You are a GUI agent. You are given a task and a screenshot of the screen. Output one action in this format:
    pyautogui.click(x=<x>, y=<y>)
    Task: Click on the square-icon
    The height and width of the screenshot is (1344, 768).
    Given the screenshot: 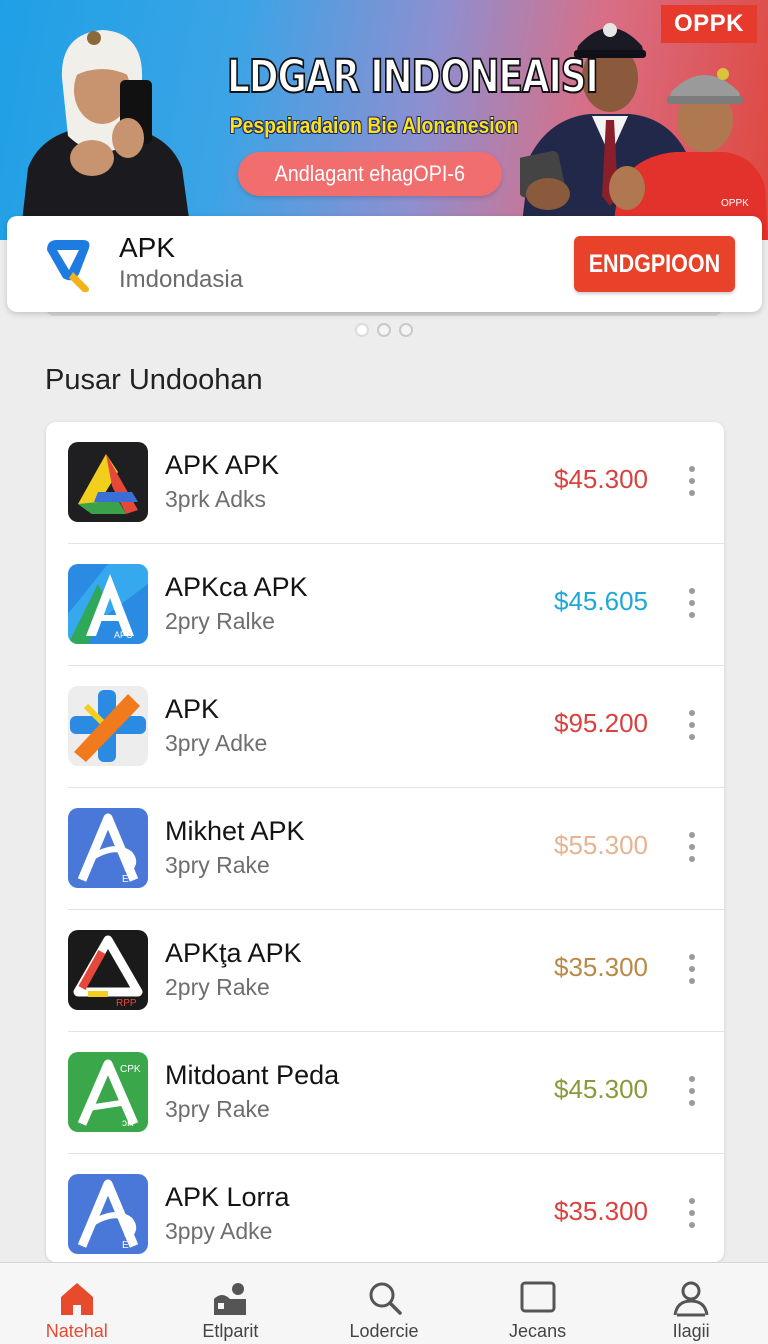 What is the action you would take?
    pyautogui.click(x=538, y=1298)
    